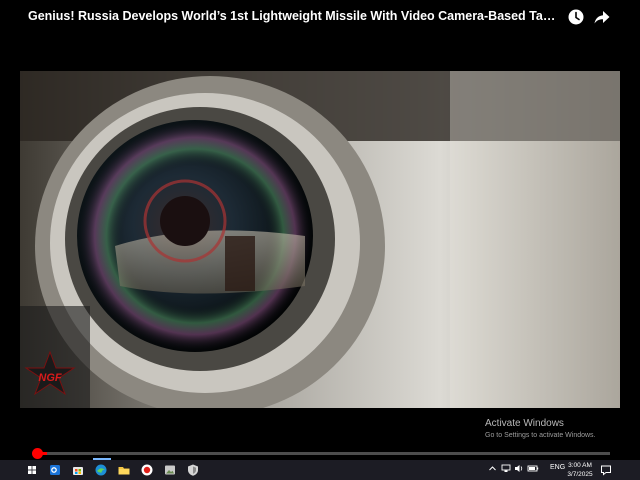  Describe the element at coordinates (320, 470) in the screenshot. I see `windows-taskbar: ENG 3:00 AM 3/7/2025` at that location.